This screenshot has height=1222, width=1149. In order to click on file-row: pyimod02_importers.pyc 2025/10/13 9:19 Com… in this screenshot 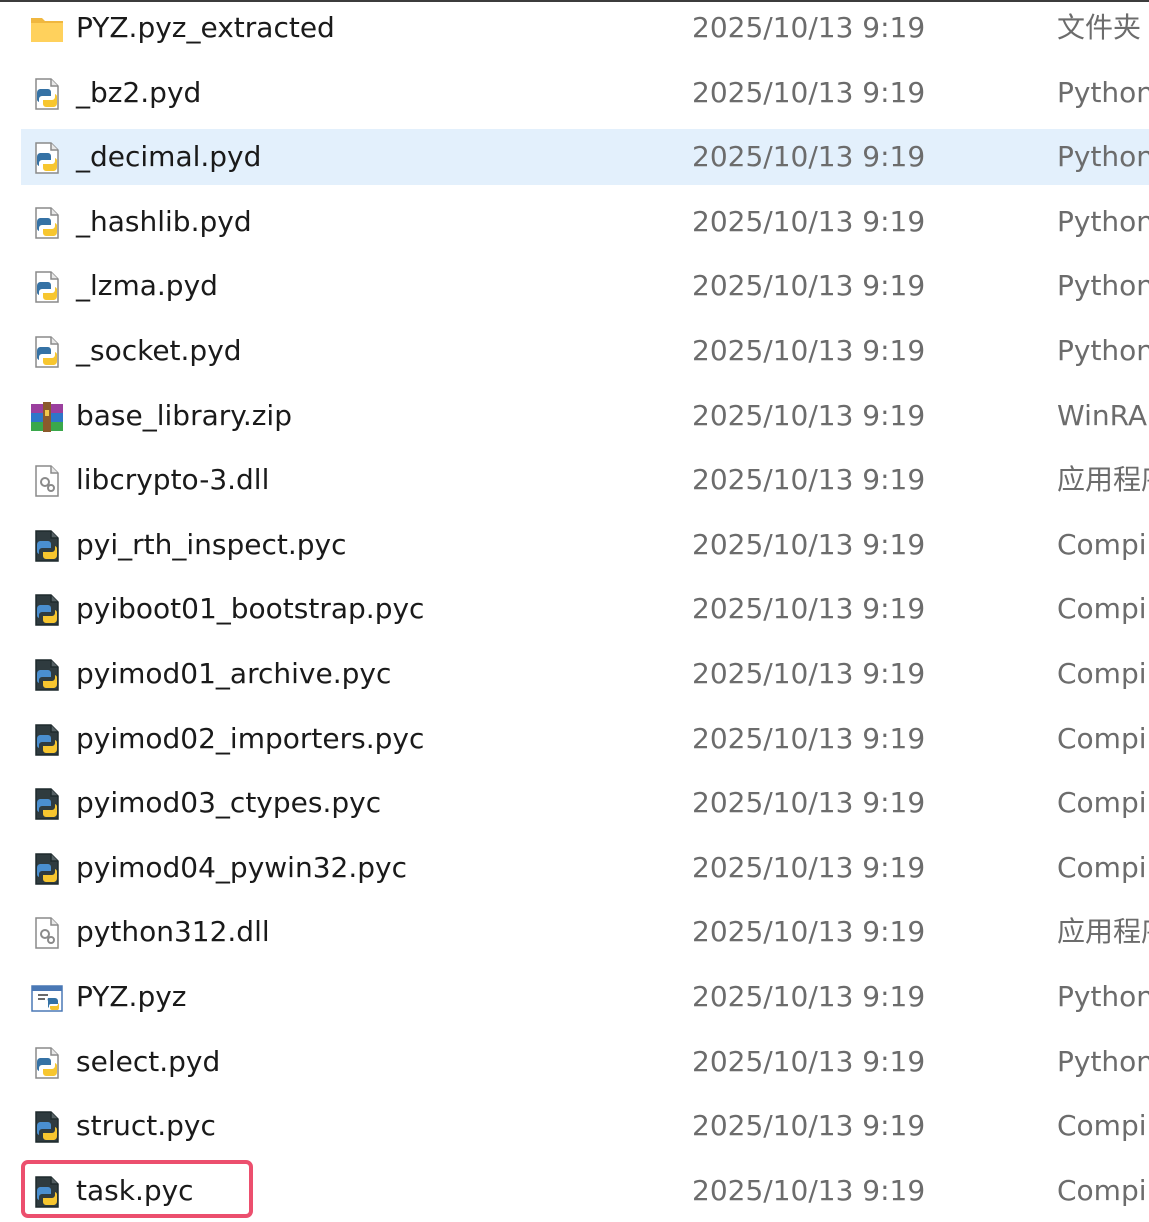, I will do `click(585, 739)`.